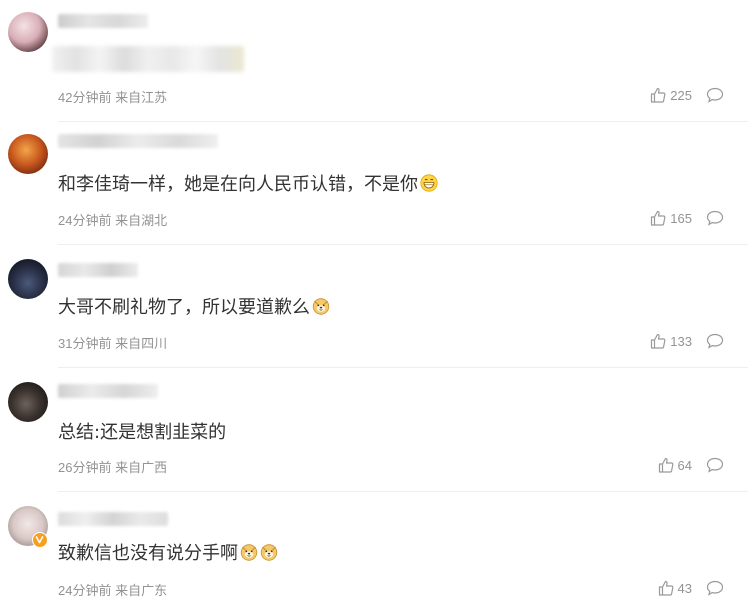  What do you see at coordinates (675, 465) in the screenshot?
I see `like-button: 64` at bounding box center [675, 465].